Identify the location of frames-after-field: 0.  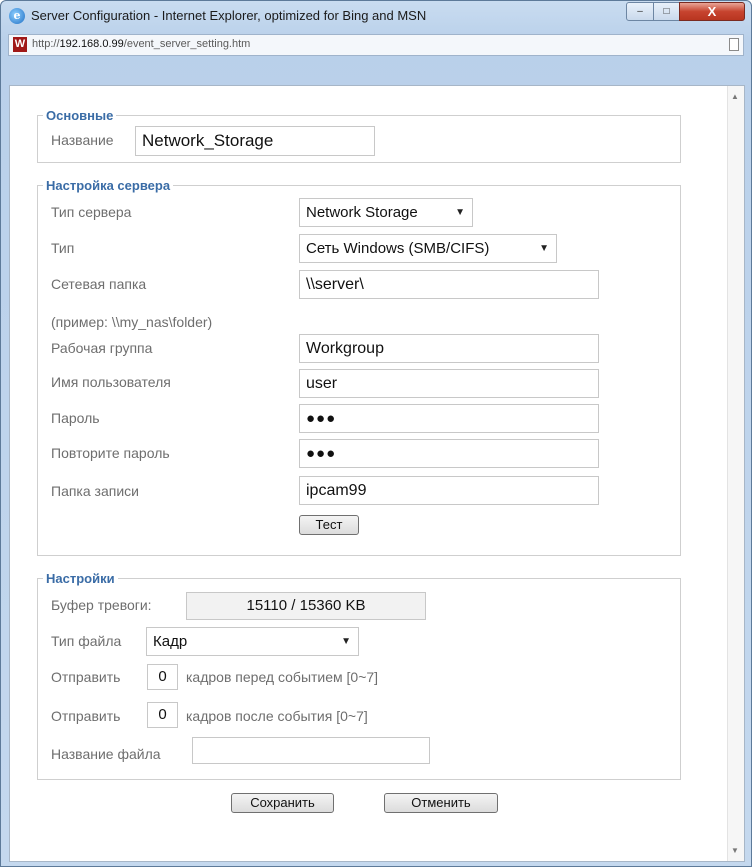
(162, 715).